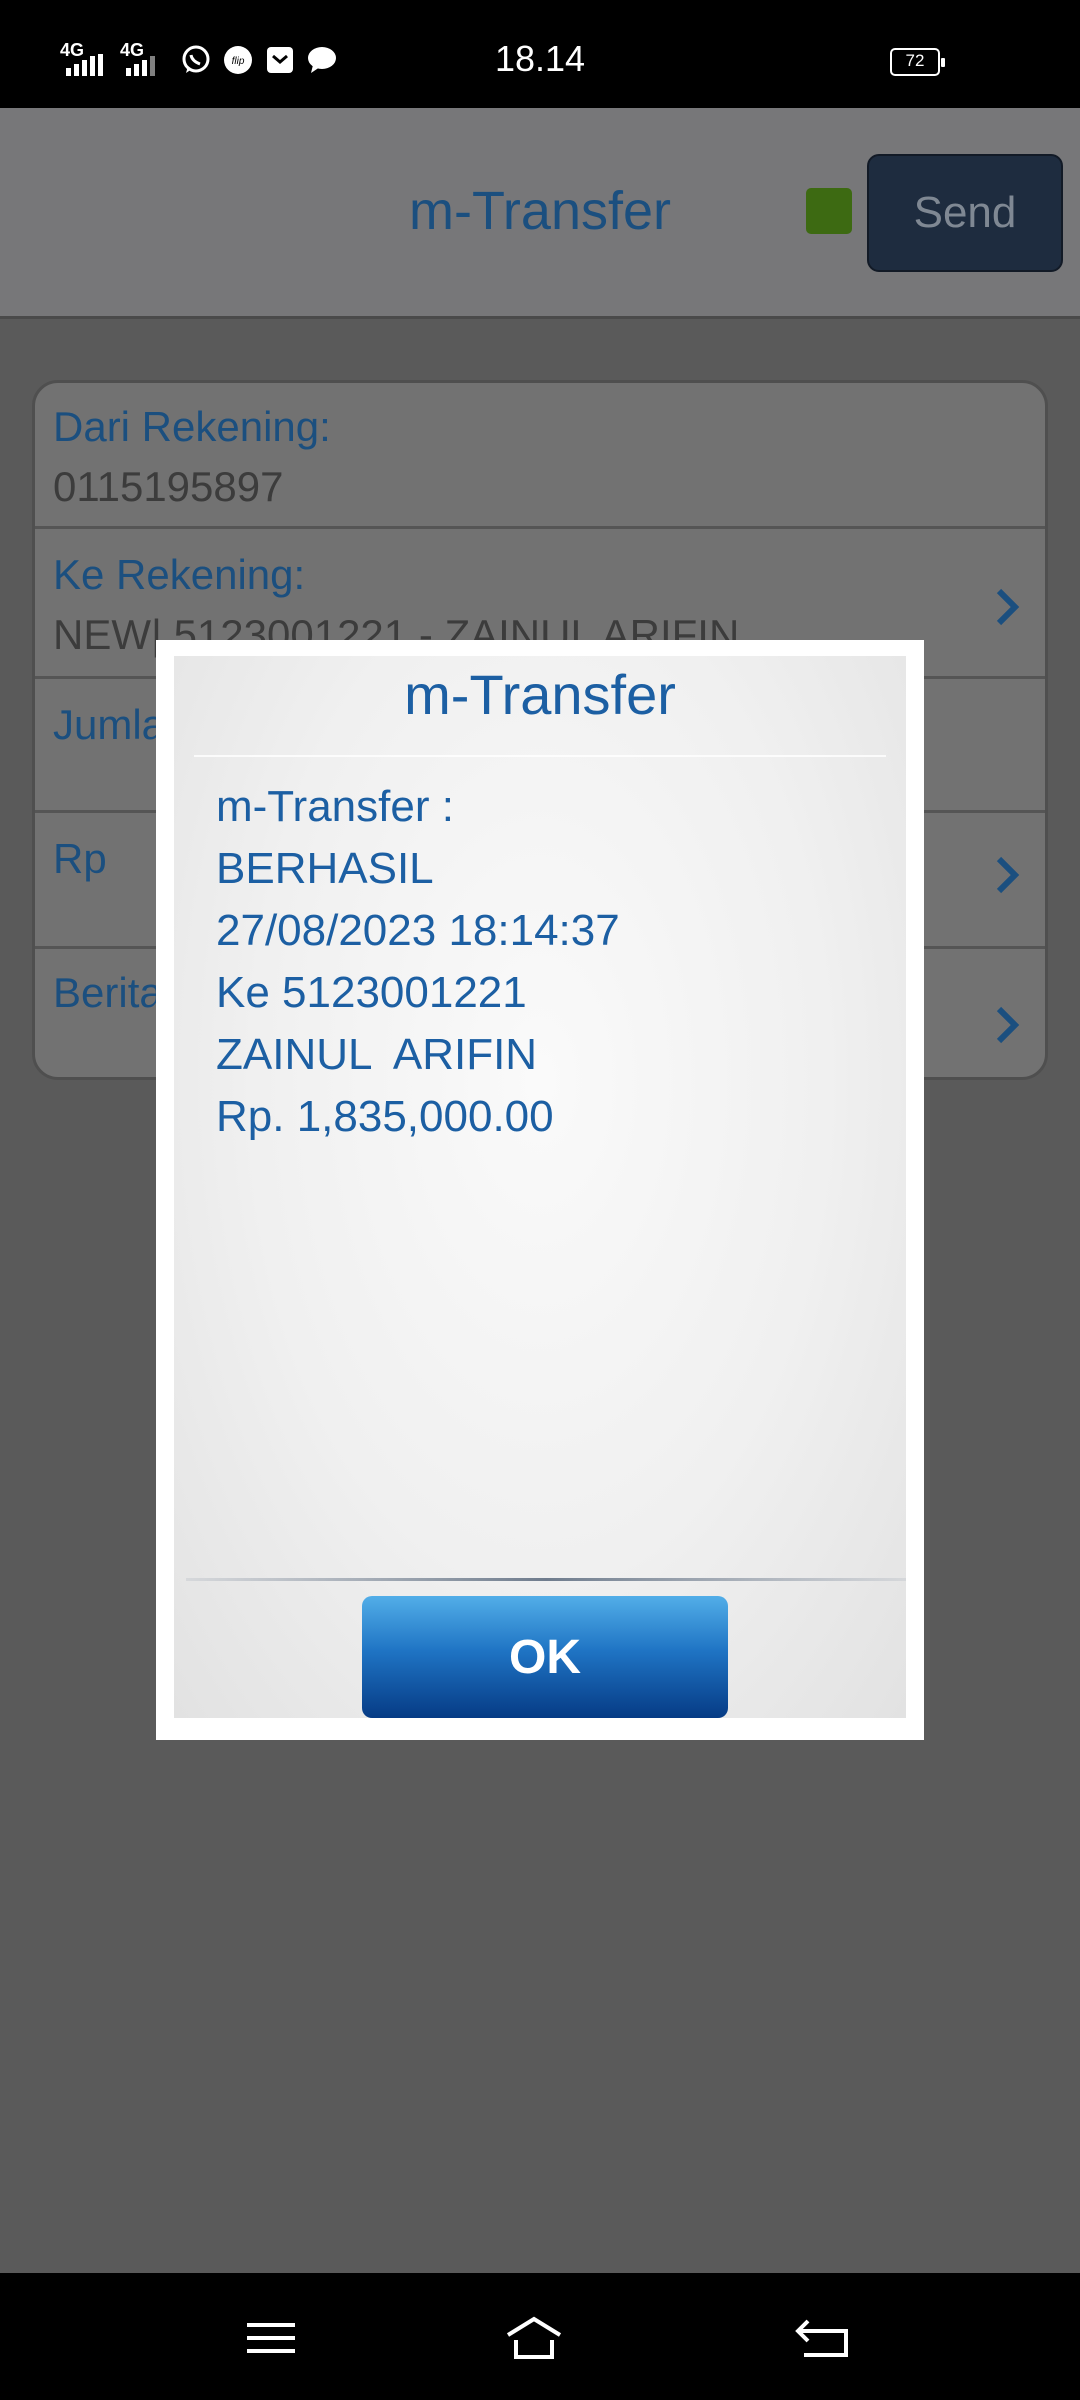 This screenshot has height=2400, width=1080. I want to click on message-line: Rp. 1,835,000.00, so click(385, 1116).